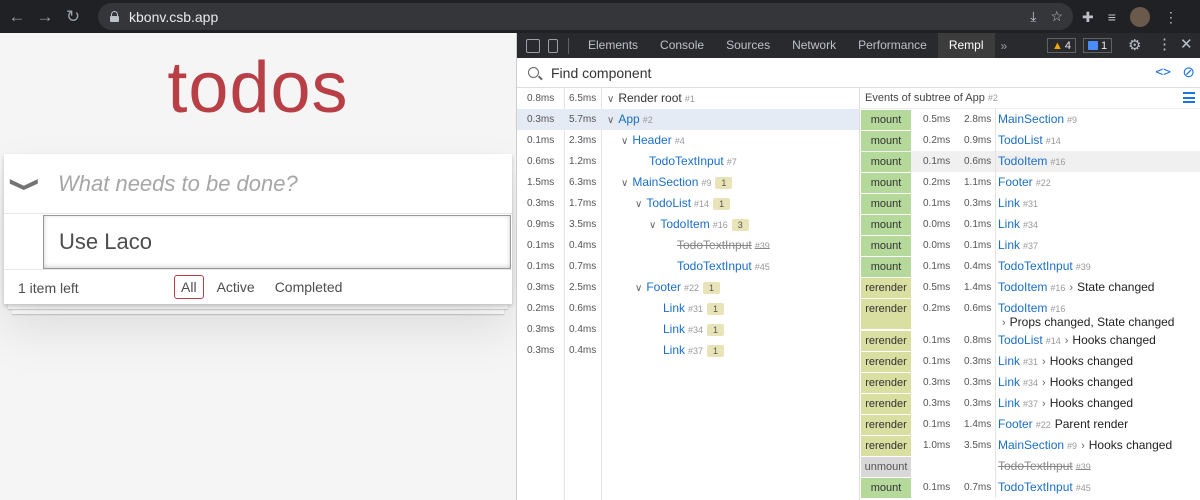 Image resolution: width=1200 pixels, height=500 pixels. What do you see at coordinates (1188, 72) in the screenshot?
I see `hide-eye-icon: ⊘` at bounding box center [1188, 72].